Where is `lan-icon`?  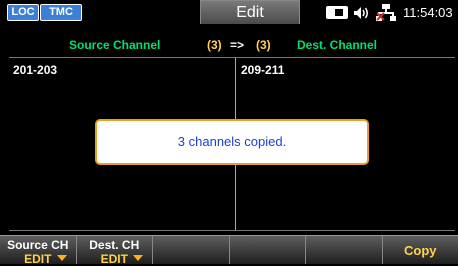 lan-icon is located at coordinates (386, 12).